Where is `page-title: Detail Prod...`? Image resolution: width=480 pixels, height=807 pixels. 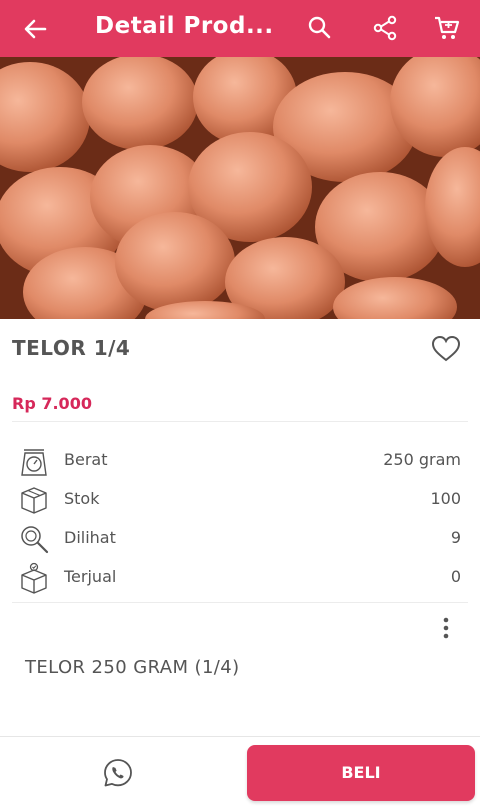 page-title: Detail Prod... is located at coordinates (184, 26).